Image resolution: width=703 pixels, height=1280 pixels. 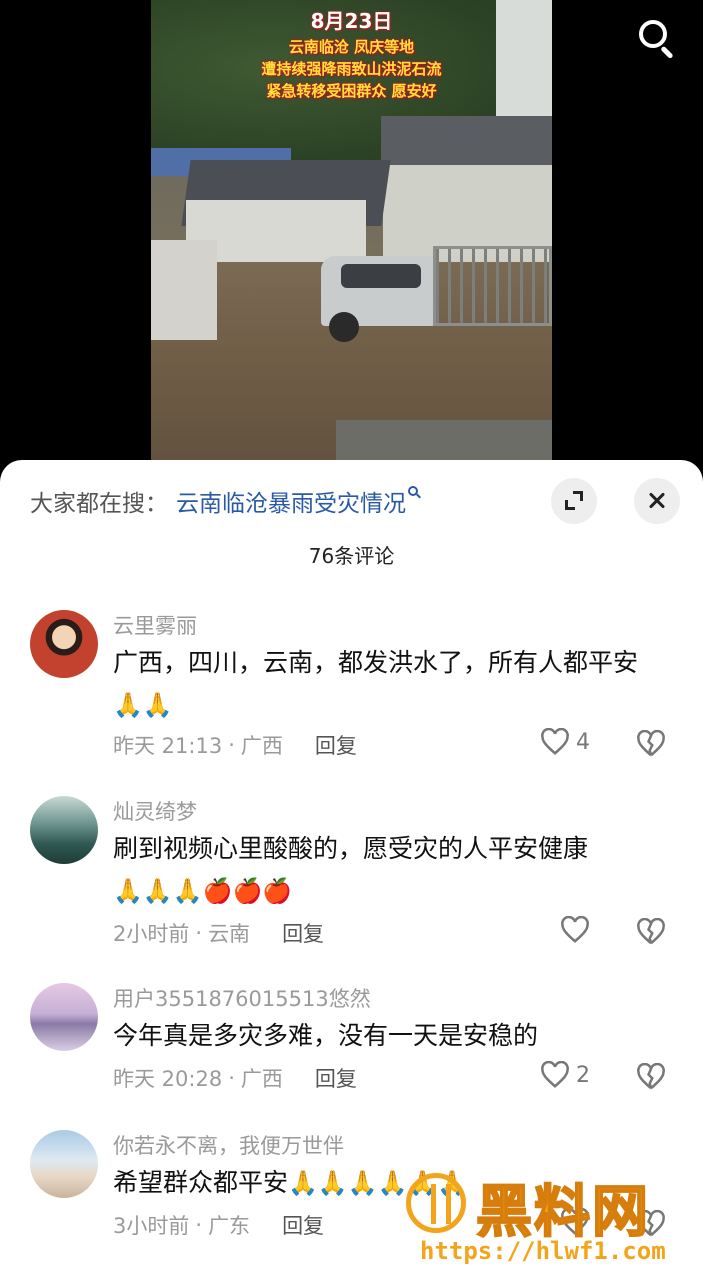 I want to click on hot-search-bar: 大家都在搜： 云南临沧暴雨受灾情况, so click(x=226, y=501).